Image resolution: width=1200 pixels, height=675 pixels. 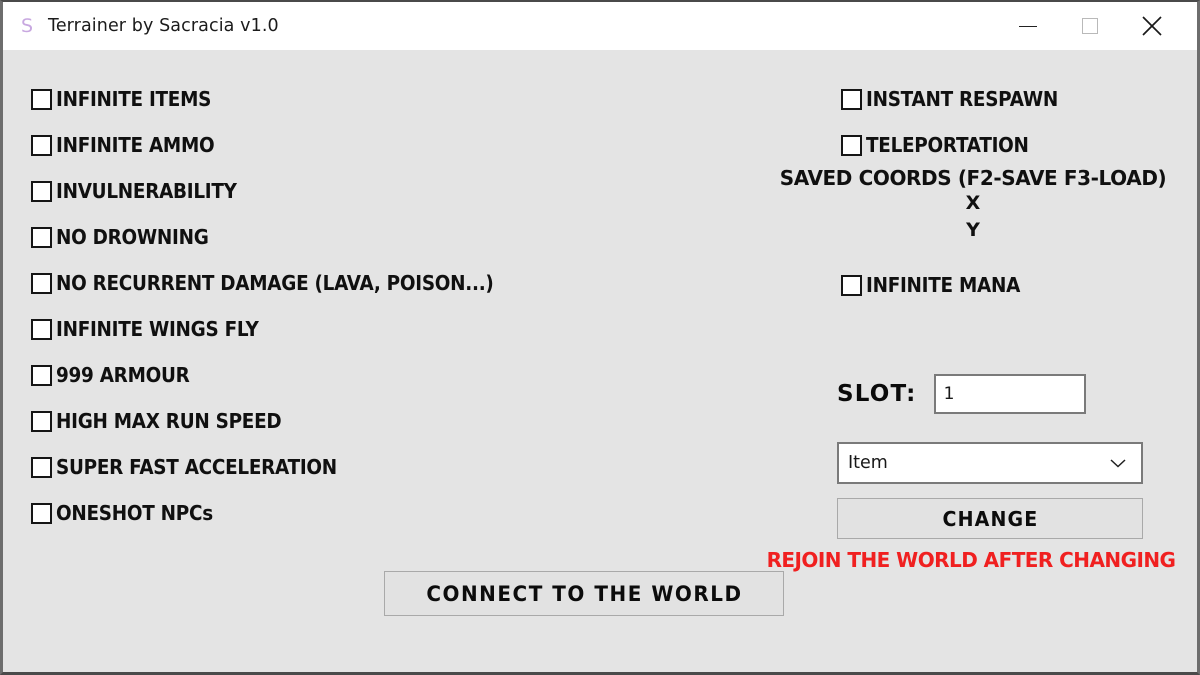 What do you see at coordinates (134, 99) in the screenshot?
I see `label-infinite-items: INFINITE ITEMS` at bounding box center [134, 99].